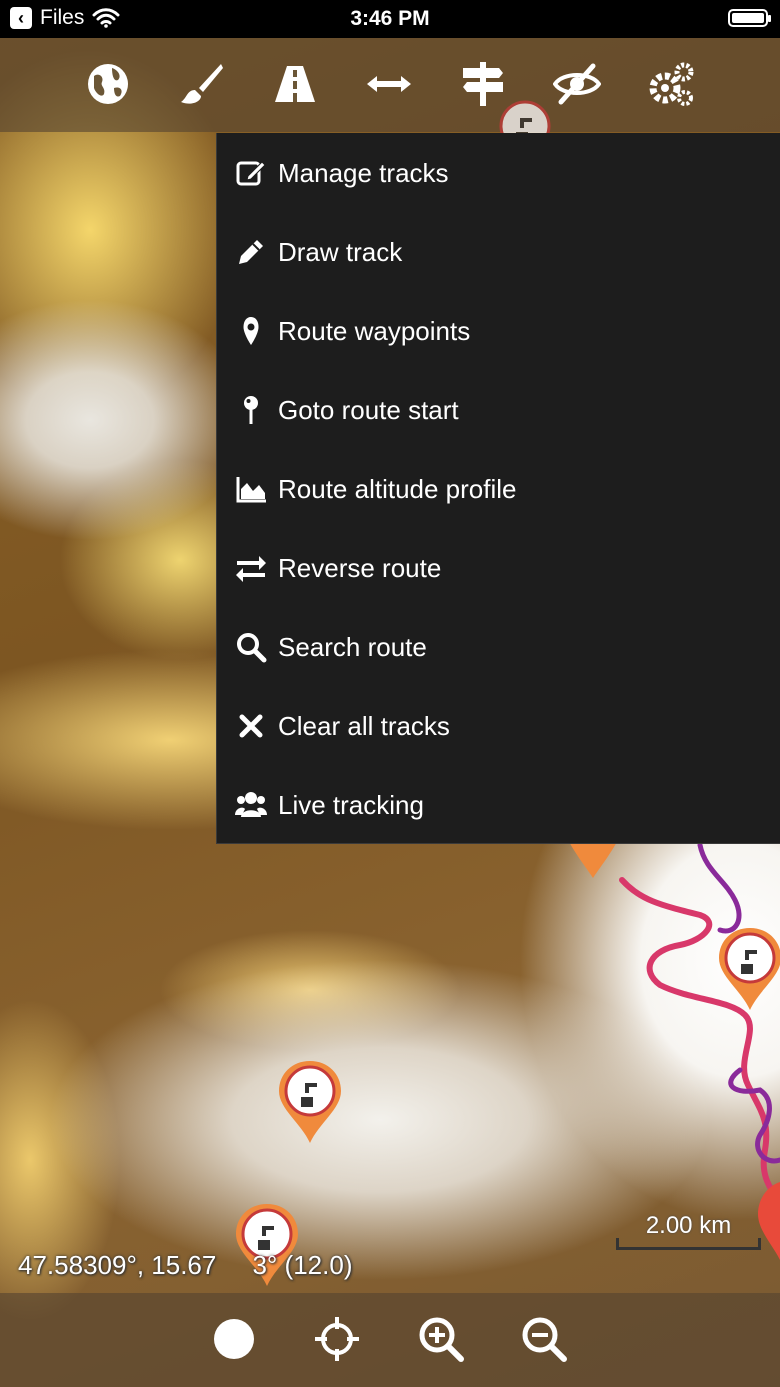 The image size is (780, 1387). I want to click on scale-bar: 2.00 km, so click(688, 1229).